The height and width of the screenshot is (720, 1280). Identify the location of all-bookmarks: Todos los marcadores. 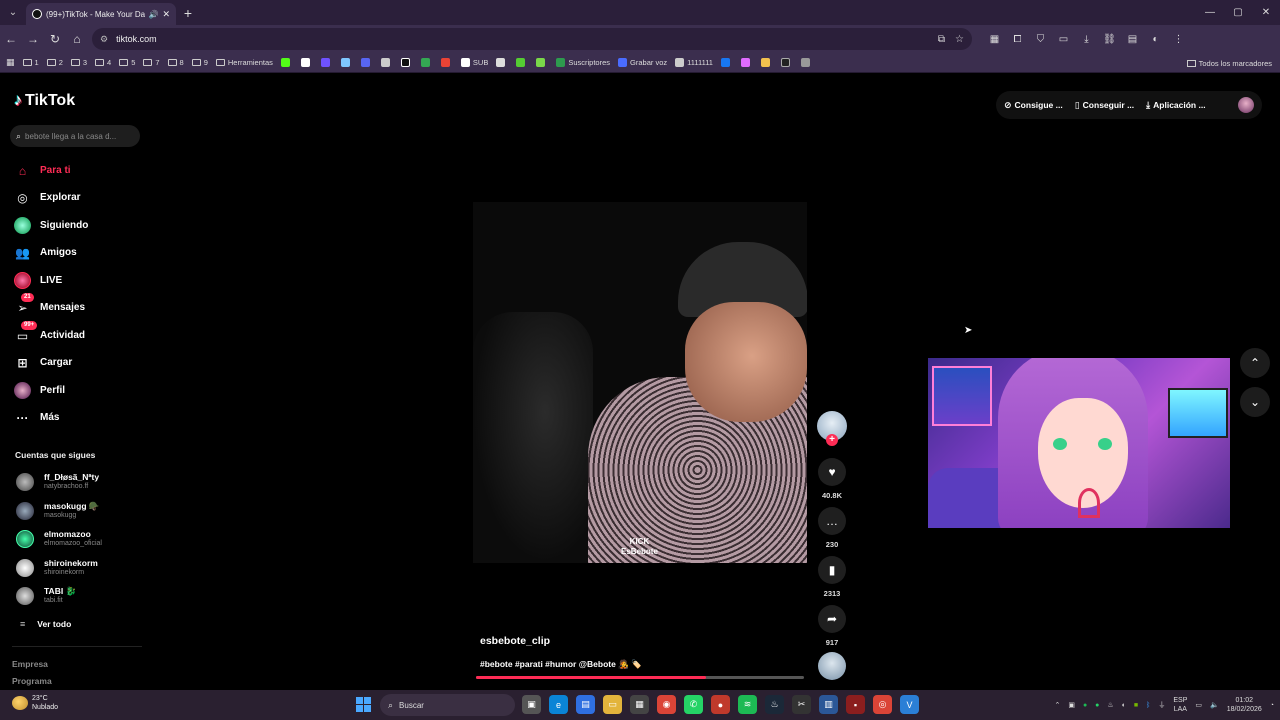
(1229, 63).